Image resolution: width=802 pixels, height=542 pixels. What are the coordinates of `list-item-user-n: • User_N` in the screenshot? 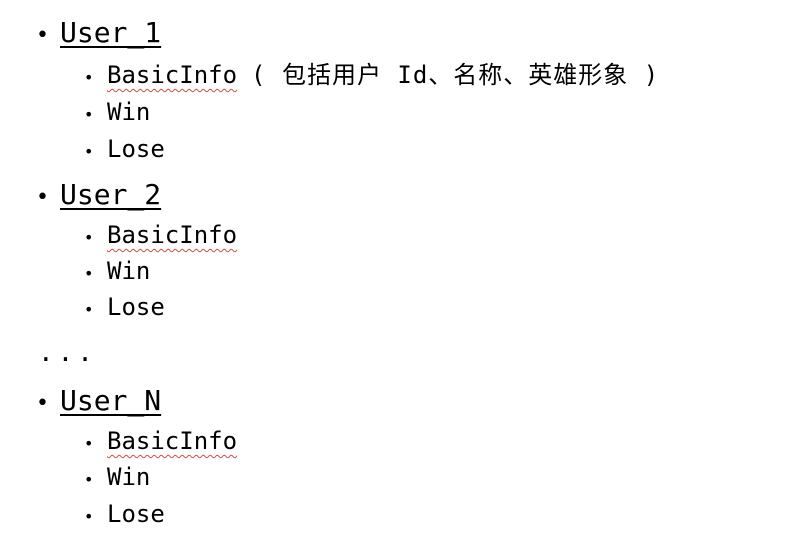 It's located at (98, 402).